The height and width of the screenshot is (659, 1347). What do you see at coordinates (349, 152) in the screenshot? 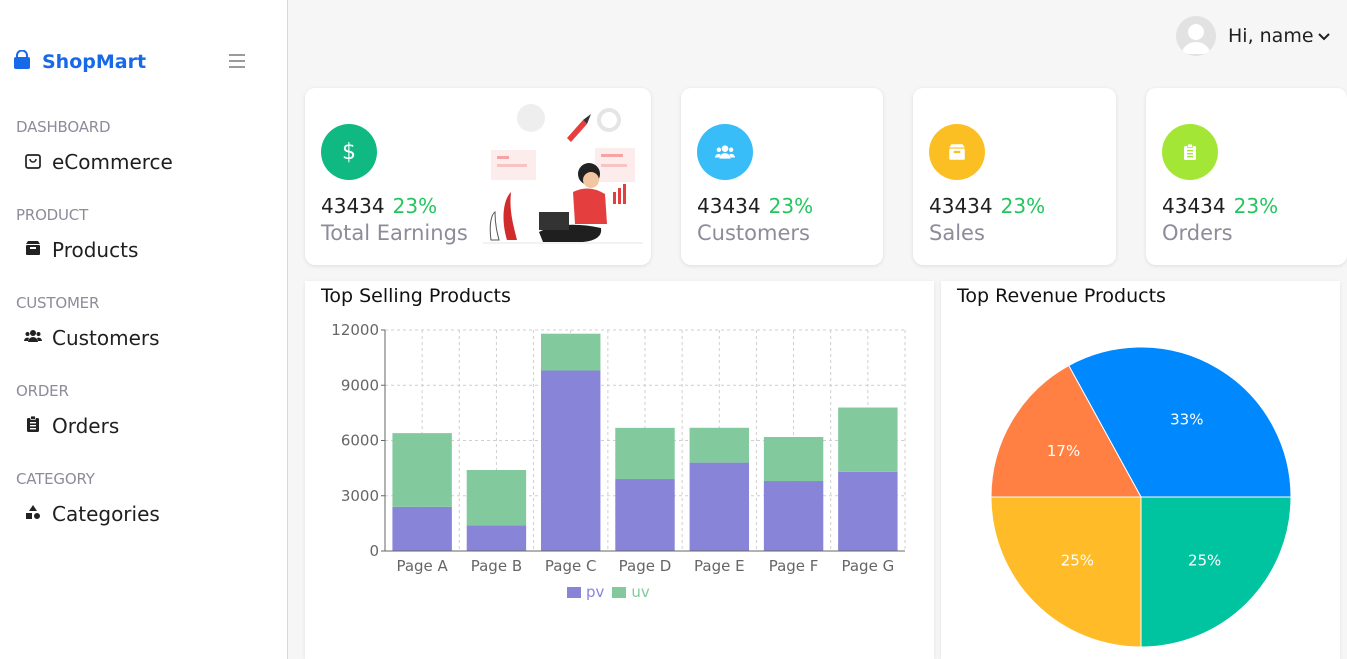
I see `dollar-icon: $` at bounding box center [349, 152].